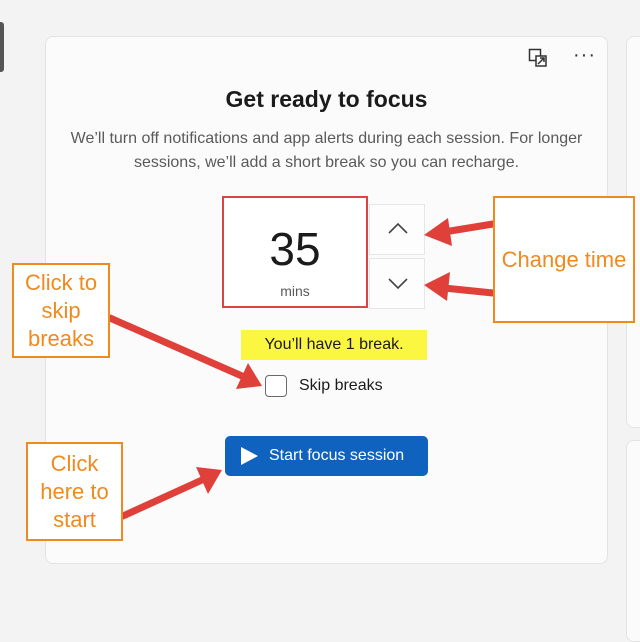 This screenshot has height=642, width=640. I want to click on skip-breaks-option: Skip breaks, so click(324, 386).